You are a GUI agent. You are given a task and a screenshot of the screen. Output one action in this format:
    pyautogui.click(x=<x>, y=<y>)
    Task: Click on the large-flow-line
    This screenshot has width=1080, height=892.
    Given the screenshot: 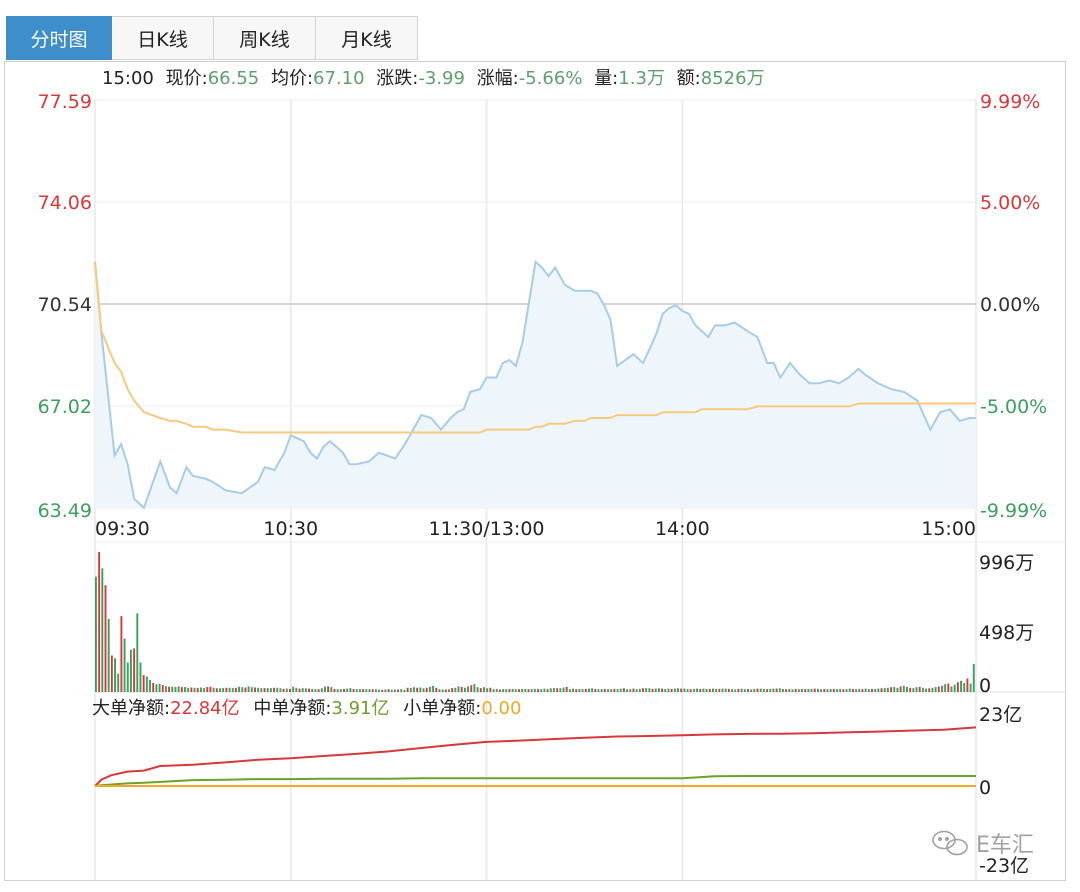 What is the action you would take?
    pyautogui.click(x=535, y=756)
    